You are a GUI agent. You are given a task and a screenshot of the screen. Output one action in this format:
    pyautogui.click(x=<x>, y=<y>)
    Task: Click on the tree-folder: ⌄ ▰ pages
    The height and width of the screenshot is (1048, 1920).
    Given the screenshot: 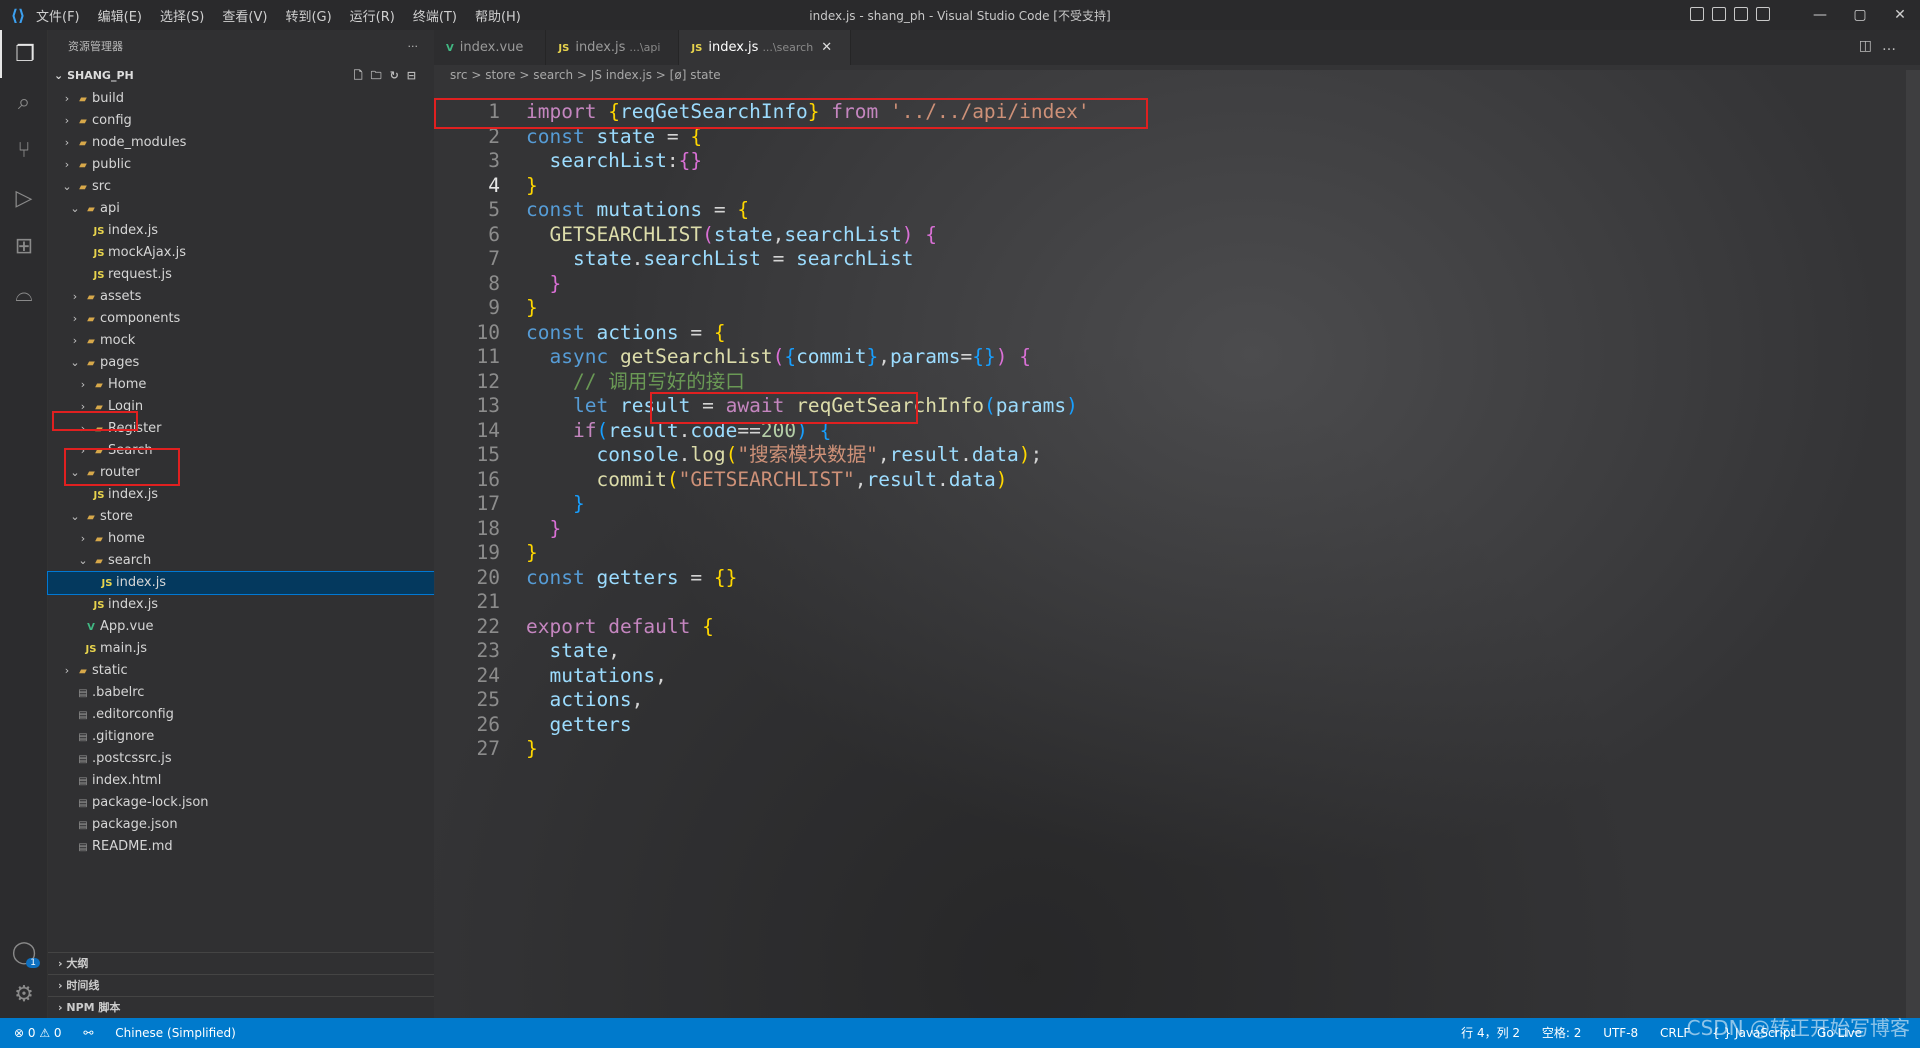 What is the action you would take?
    pyautogui.click(x=241, y=363)
    